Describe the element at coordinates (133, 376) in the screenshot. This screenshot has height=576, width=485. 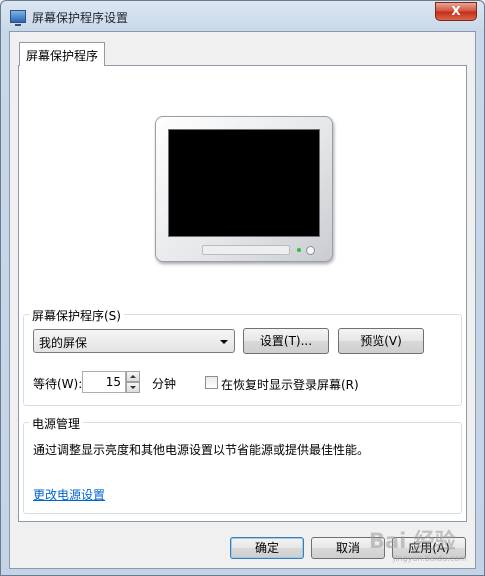
I see `spin-up-icon` at that location.